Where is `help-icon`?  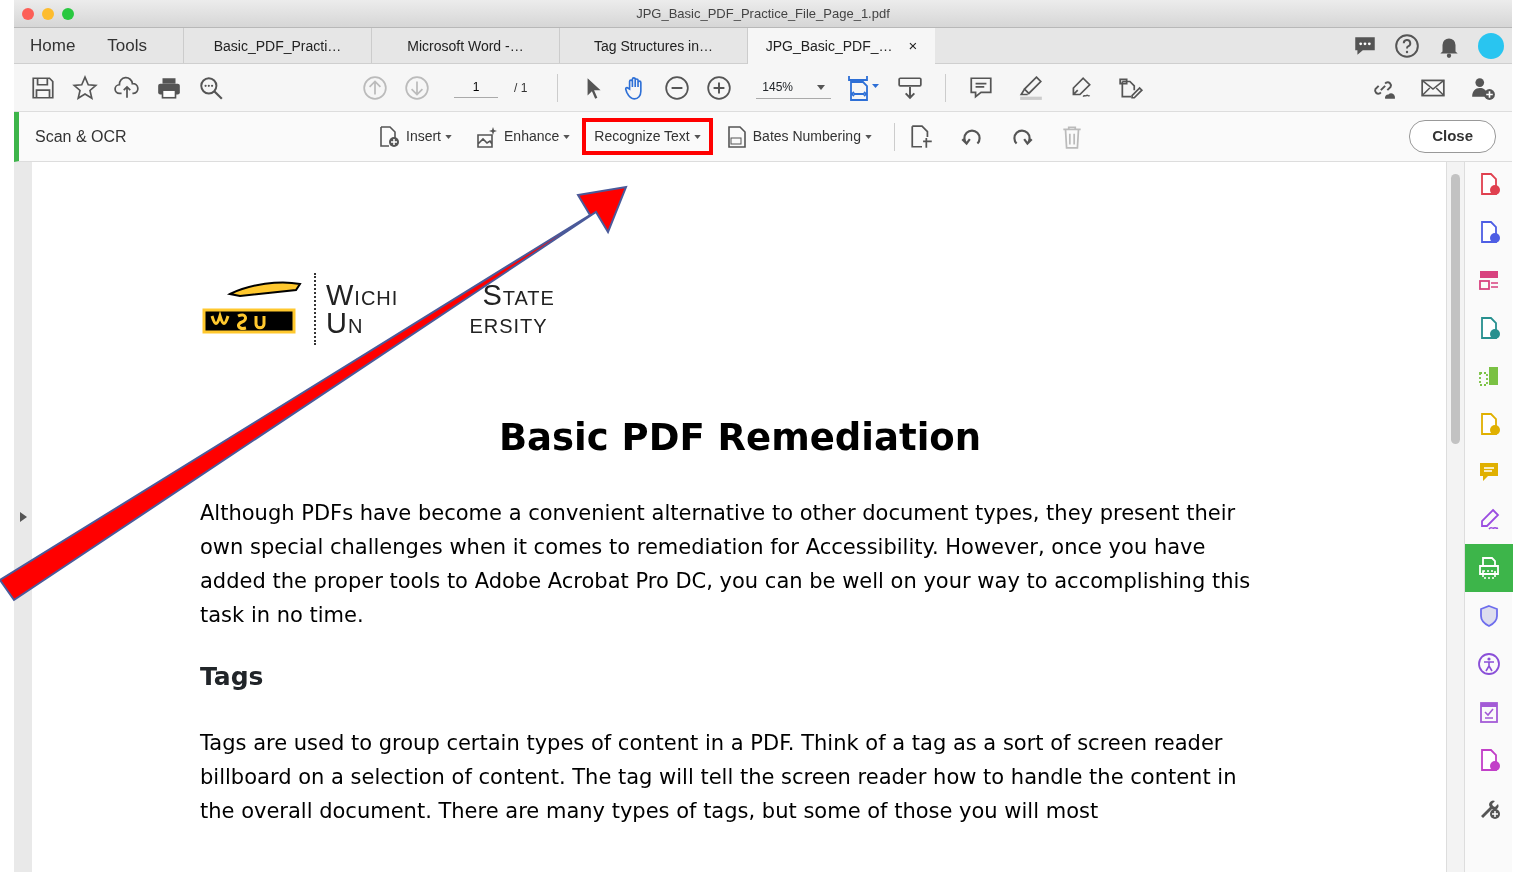
help-icon is located at coordinates (1407, 45).